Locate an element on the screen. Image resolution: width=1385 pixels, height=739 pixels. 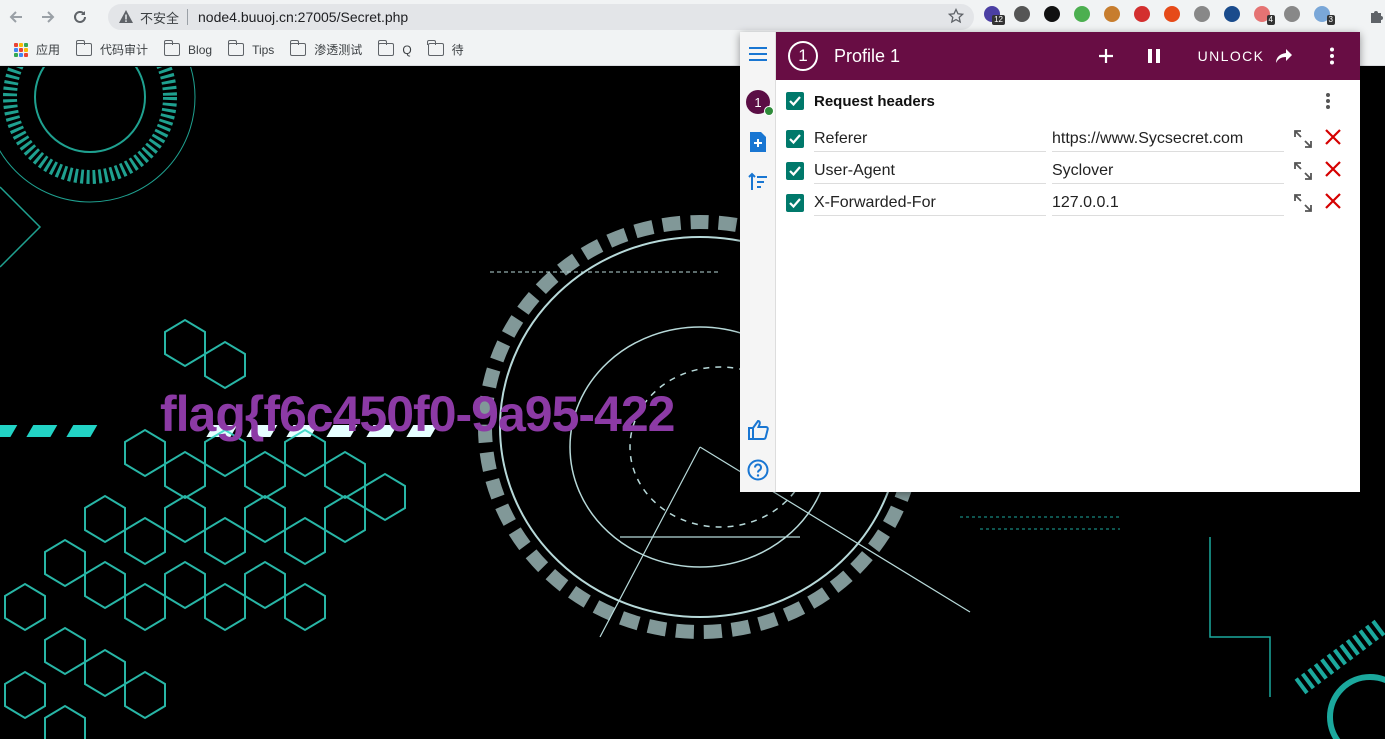
sort-button is located at coordinates (758, 182).